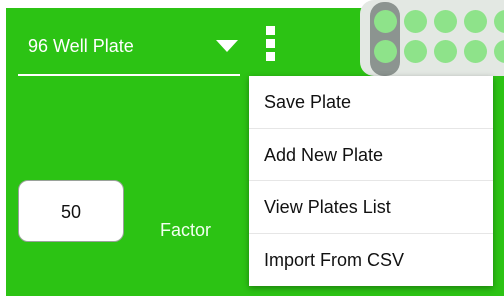 The width and height of the screenshot is (504, 296). I want to click on factor-input: 50, so click(71, 211).